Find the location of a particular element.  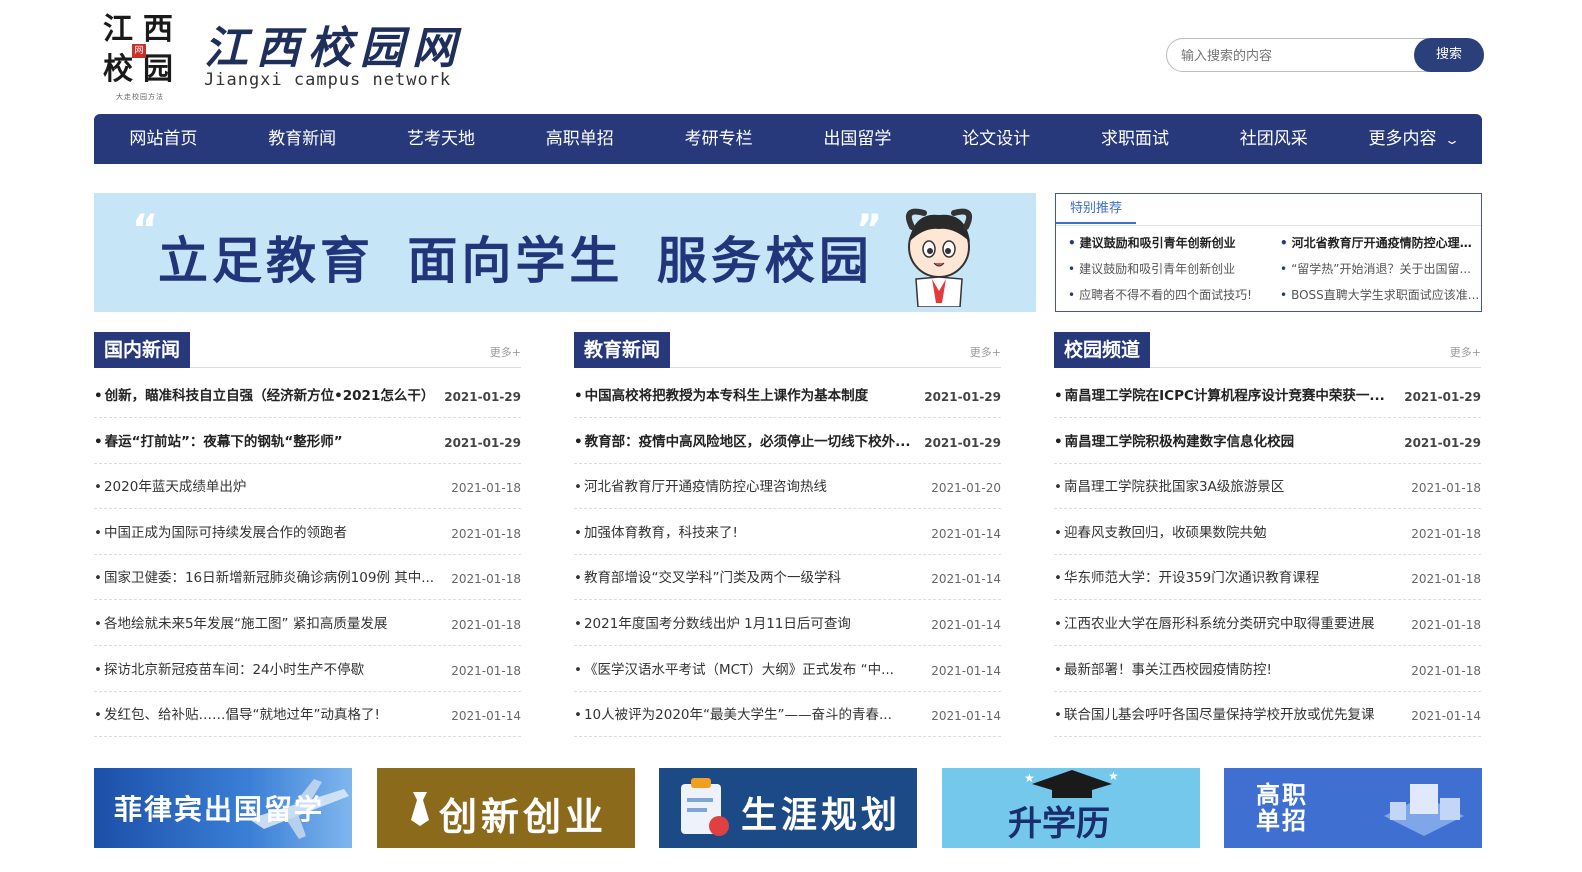

slogan-banner: “ 立足教育 面向学生 服务校园 ” is located at coordinates (565, 252).